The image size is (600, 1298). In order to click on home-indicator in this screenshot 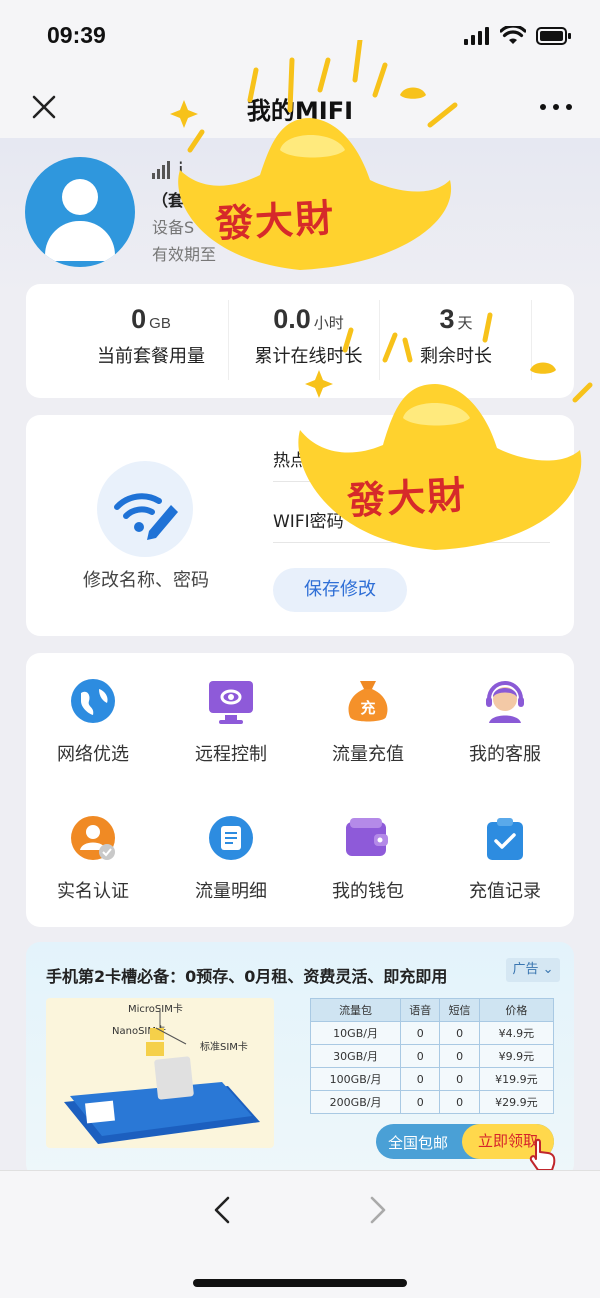, I will do `click(300, 1283)`.